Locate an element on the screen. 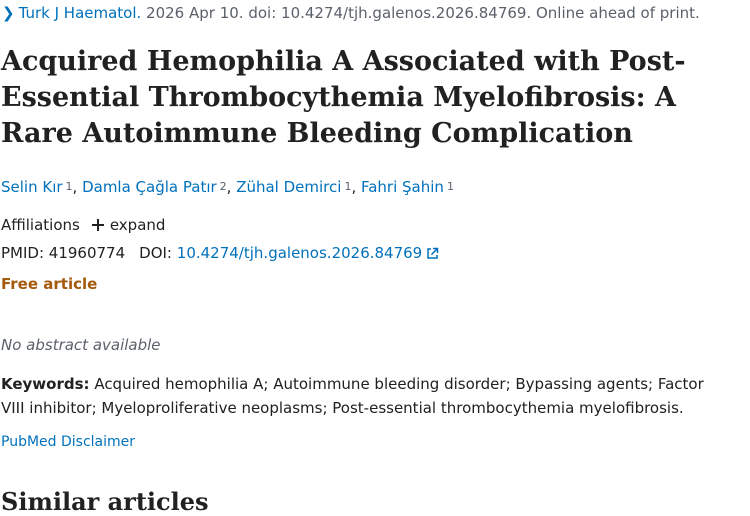 The height and width of the screenshot is (516, 750). doi-link: 10.4274/tjh.galenos.2026.84769 is located at coordinates (299, 253).